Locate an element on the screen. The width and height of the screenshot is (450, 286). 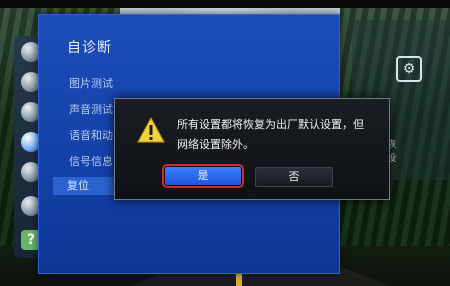
no-button: 否 is located at coordinates (294, 177).